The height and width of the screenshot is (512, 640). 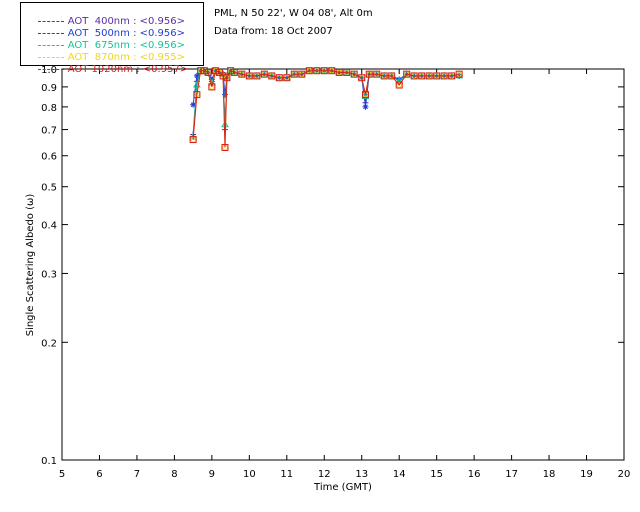 I want to click on x-tick-label: 10, so click(x=249, y=474).